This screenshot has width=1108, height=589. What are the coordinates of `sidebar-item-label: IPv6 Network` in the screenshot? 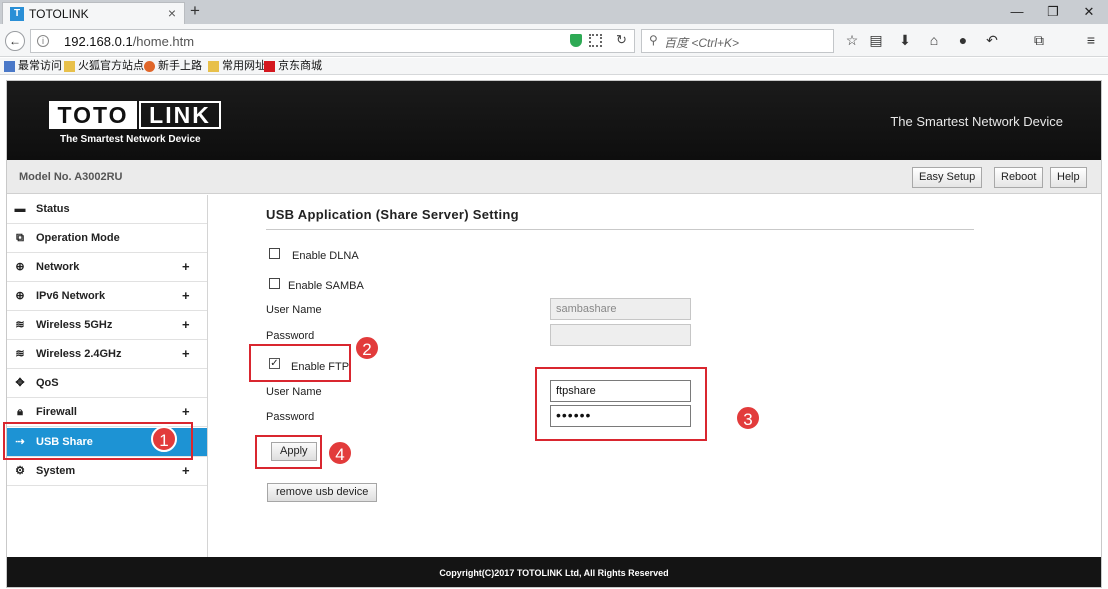 It's located at (71, 296).